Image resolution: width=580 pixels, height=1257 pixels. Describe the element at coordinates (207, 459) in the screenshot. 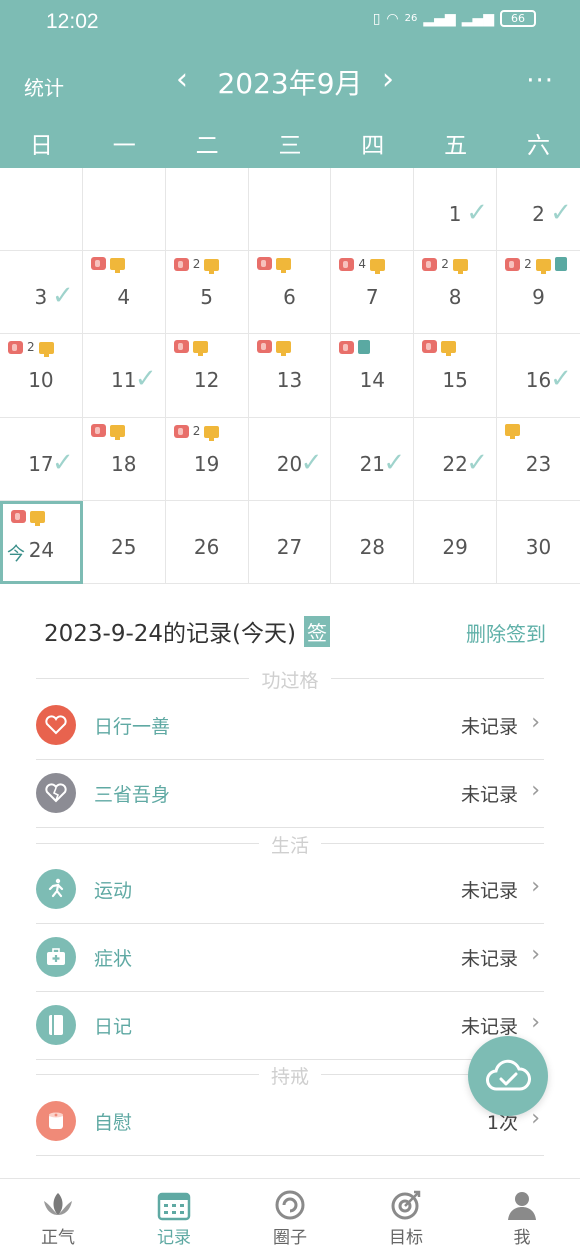

I see `calendar-day: 2 19` at that location.